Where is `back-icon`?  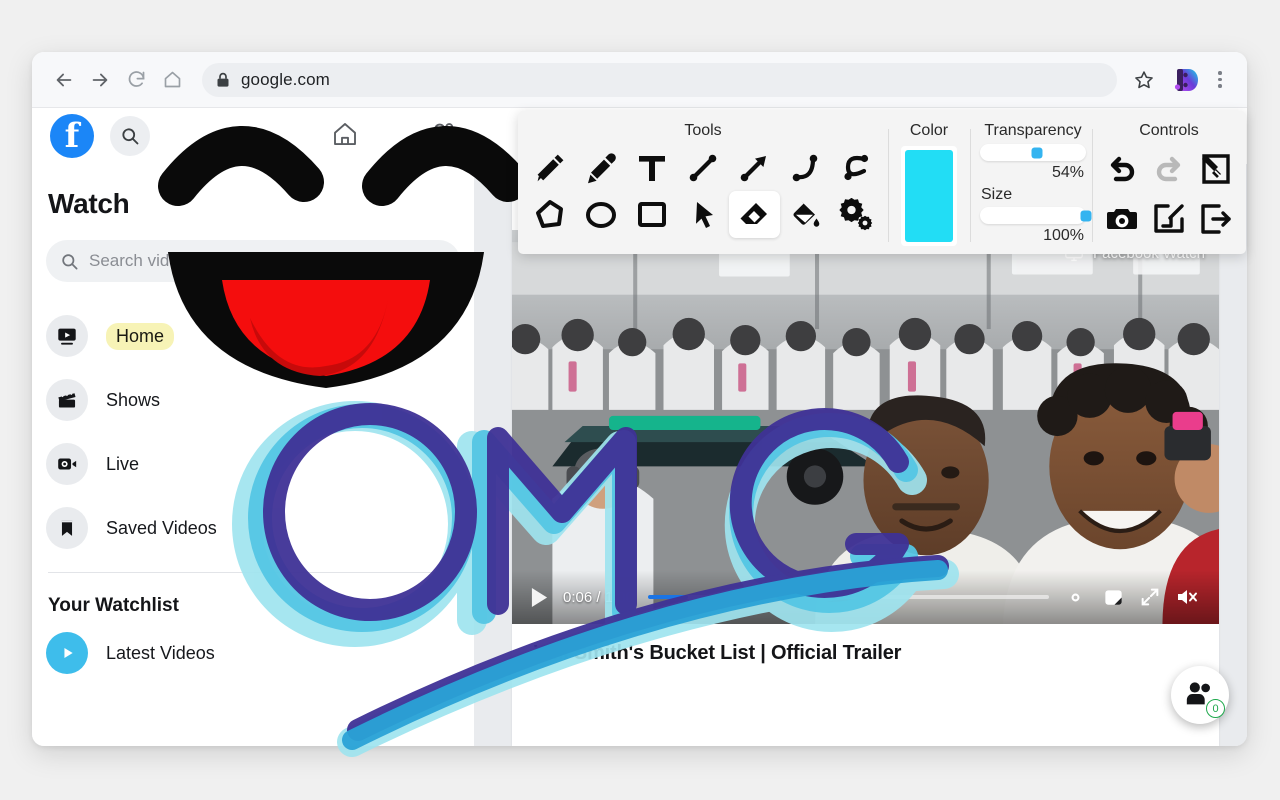 back-icon is located at coordinates (64, 80).